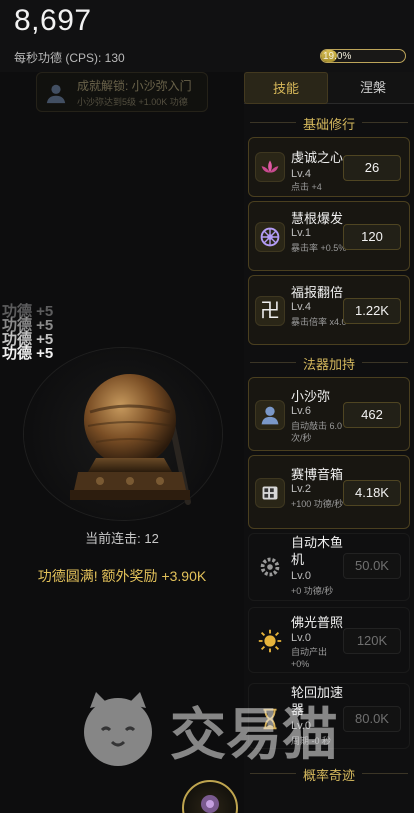 This screenshot has height=813, width=414. What do you see at coordinates (132, 102) in the screenshot?
I see `achievement-desc: 小沙弥达到5级 +1.00K 功德` at bounding box center [132, 102].